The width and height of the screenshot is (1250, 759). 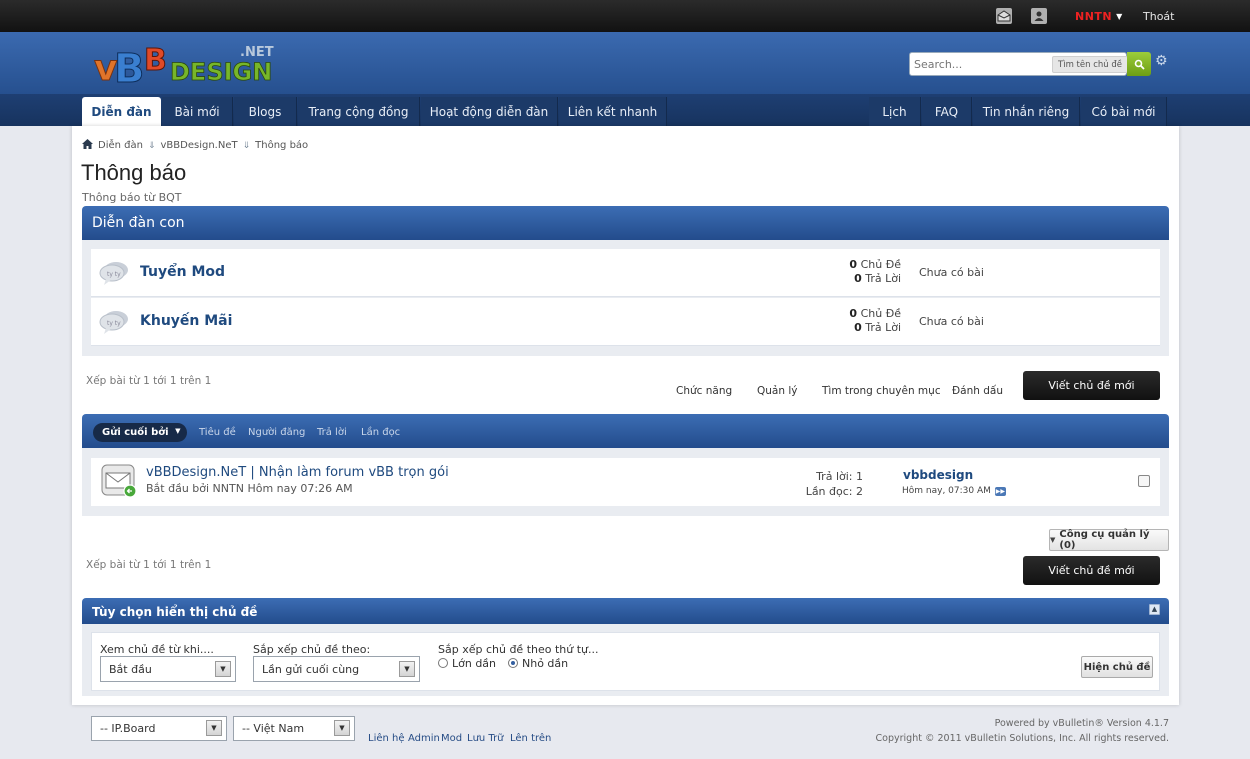 What do you see at coordinates (947, 111) in the screenshot?
I see `tab-faq: FAQ` at bounding box center [947, 111].